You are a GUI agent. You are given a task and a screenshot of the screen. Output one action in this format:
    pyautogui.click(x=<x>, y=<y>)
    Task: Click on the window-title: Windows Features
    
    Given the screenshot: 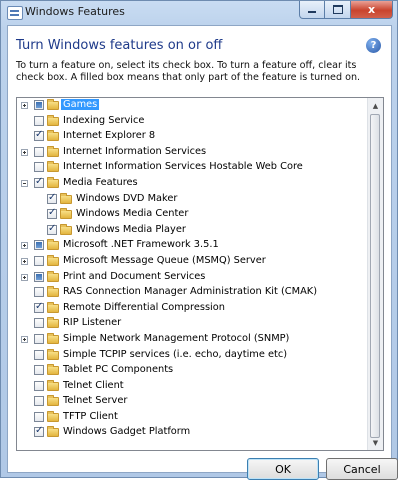 What is the action you would take?
    pyautogui.click(x=75, y=11)
    